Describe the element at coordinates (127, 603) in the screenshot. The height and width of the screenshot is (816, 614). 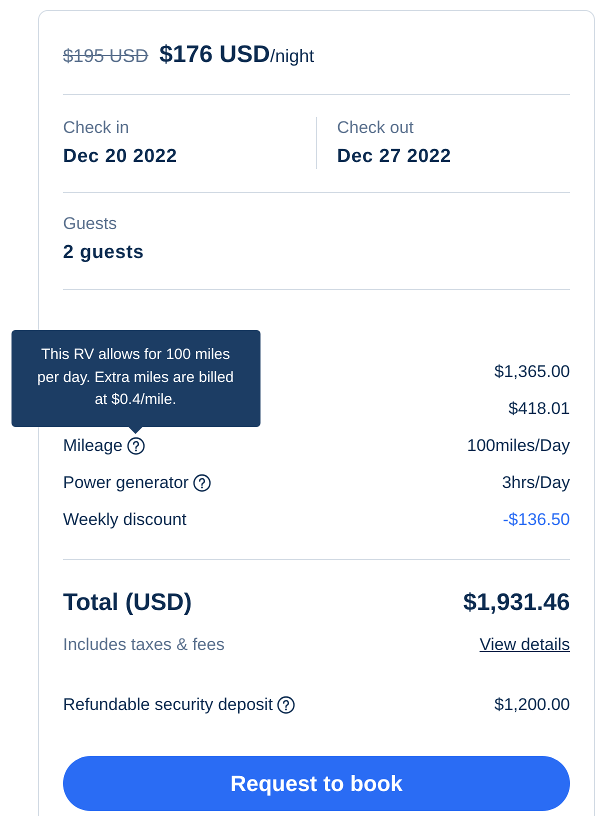
I see `total-label: Total (USD)` at that location.